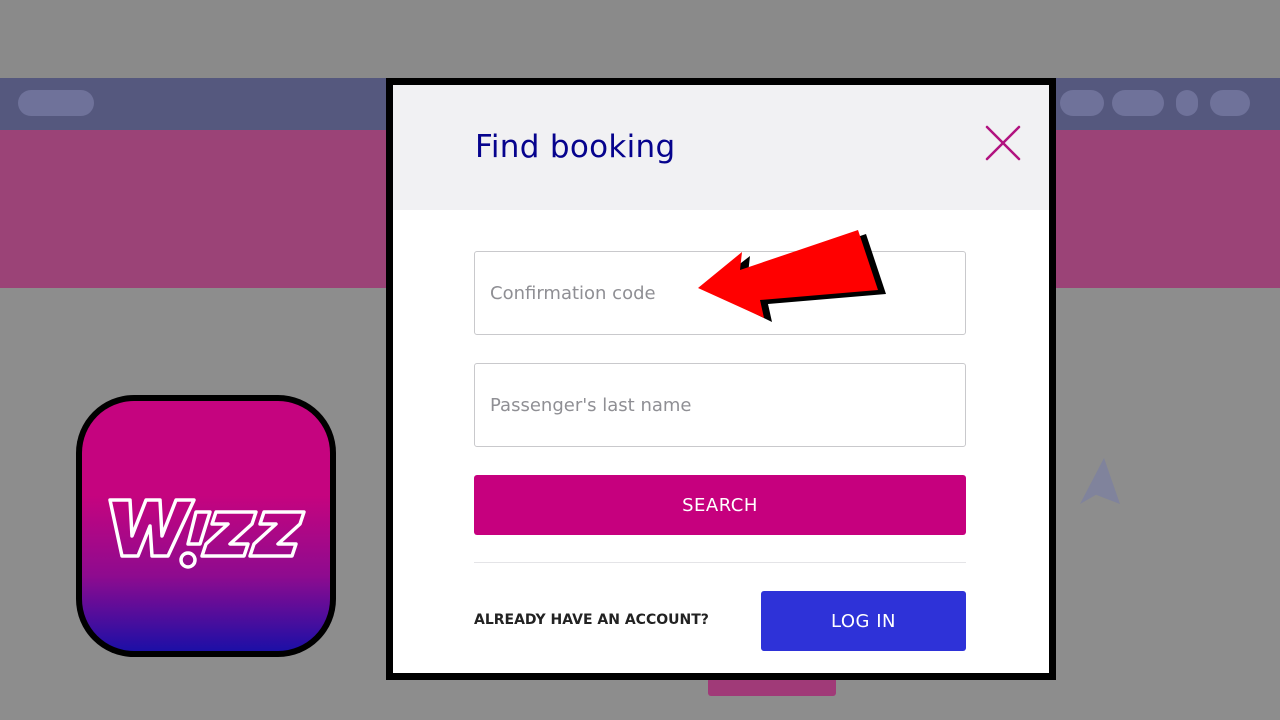  Describe the element at coordinates (575, 147) in the screenshot. I see `modal-title: Find booking` at that location.